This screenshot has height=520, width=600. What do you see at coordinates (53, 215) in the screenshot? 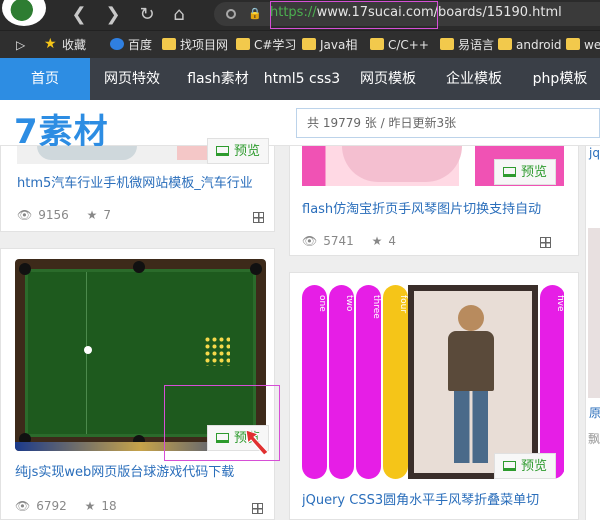
I see `view-count: 9156` at bounding box center [53, 215].